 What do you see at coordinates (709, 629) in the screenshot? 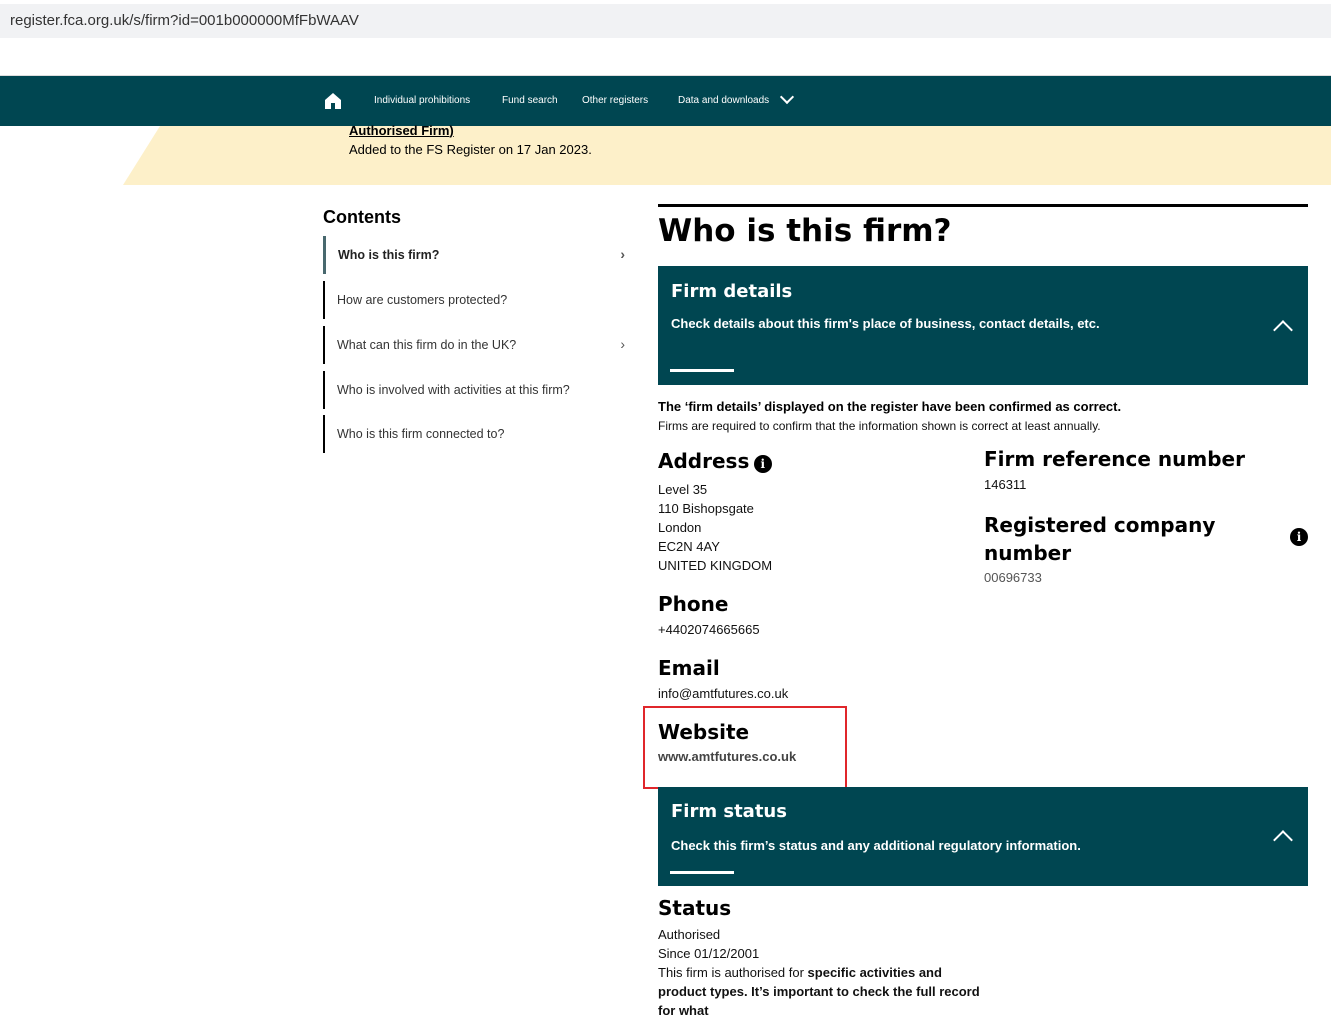
I see `phone-value: +4402074665665` at bounding box center [709, 629].